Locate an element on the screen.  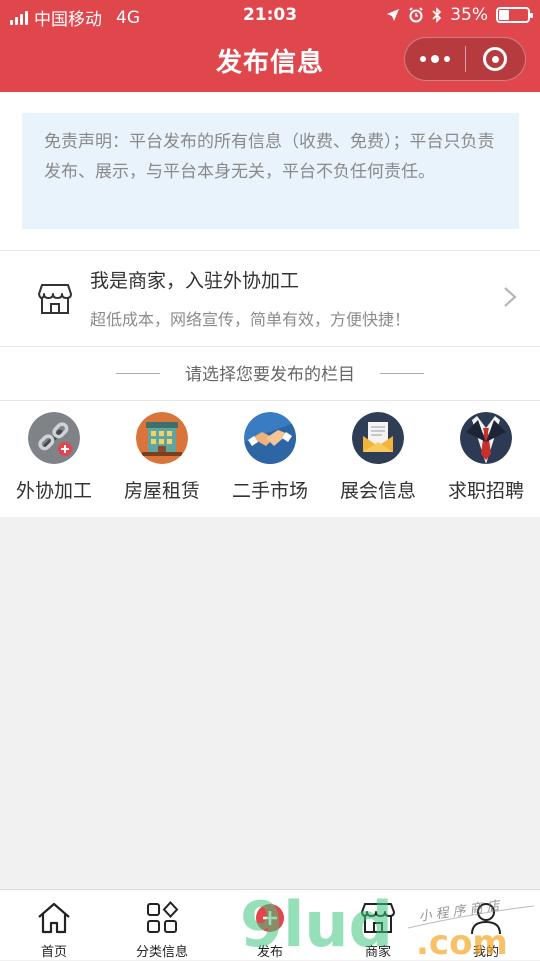
mini-program-capsule is located at coordinates (465, 59).